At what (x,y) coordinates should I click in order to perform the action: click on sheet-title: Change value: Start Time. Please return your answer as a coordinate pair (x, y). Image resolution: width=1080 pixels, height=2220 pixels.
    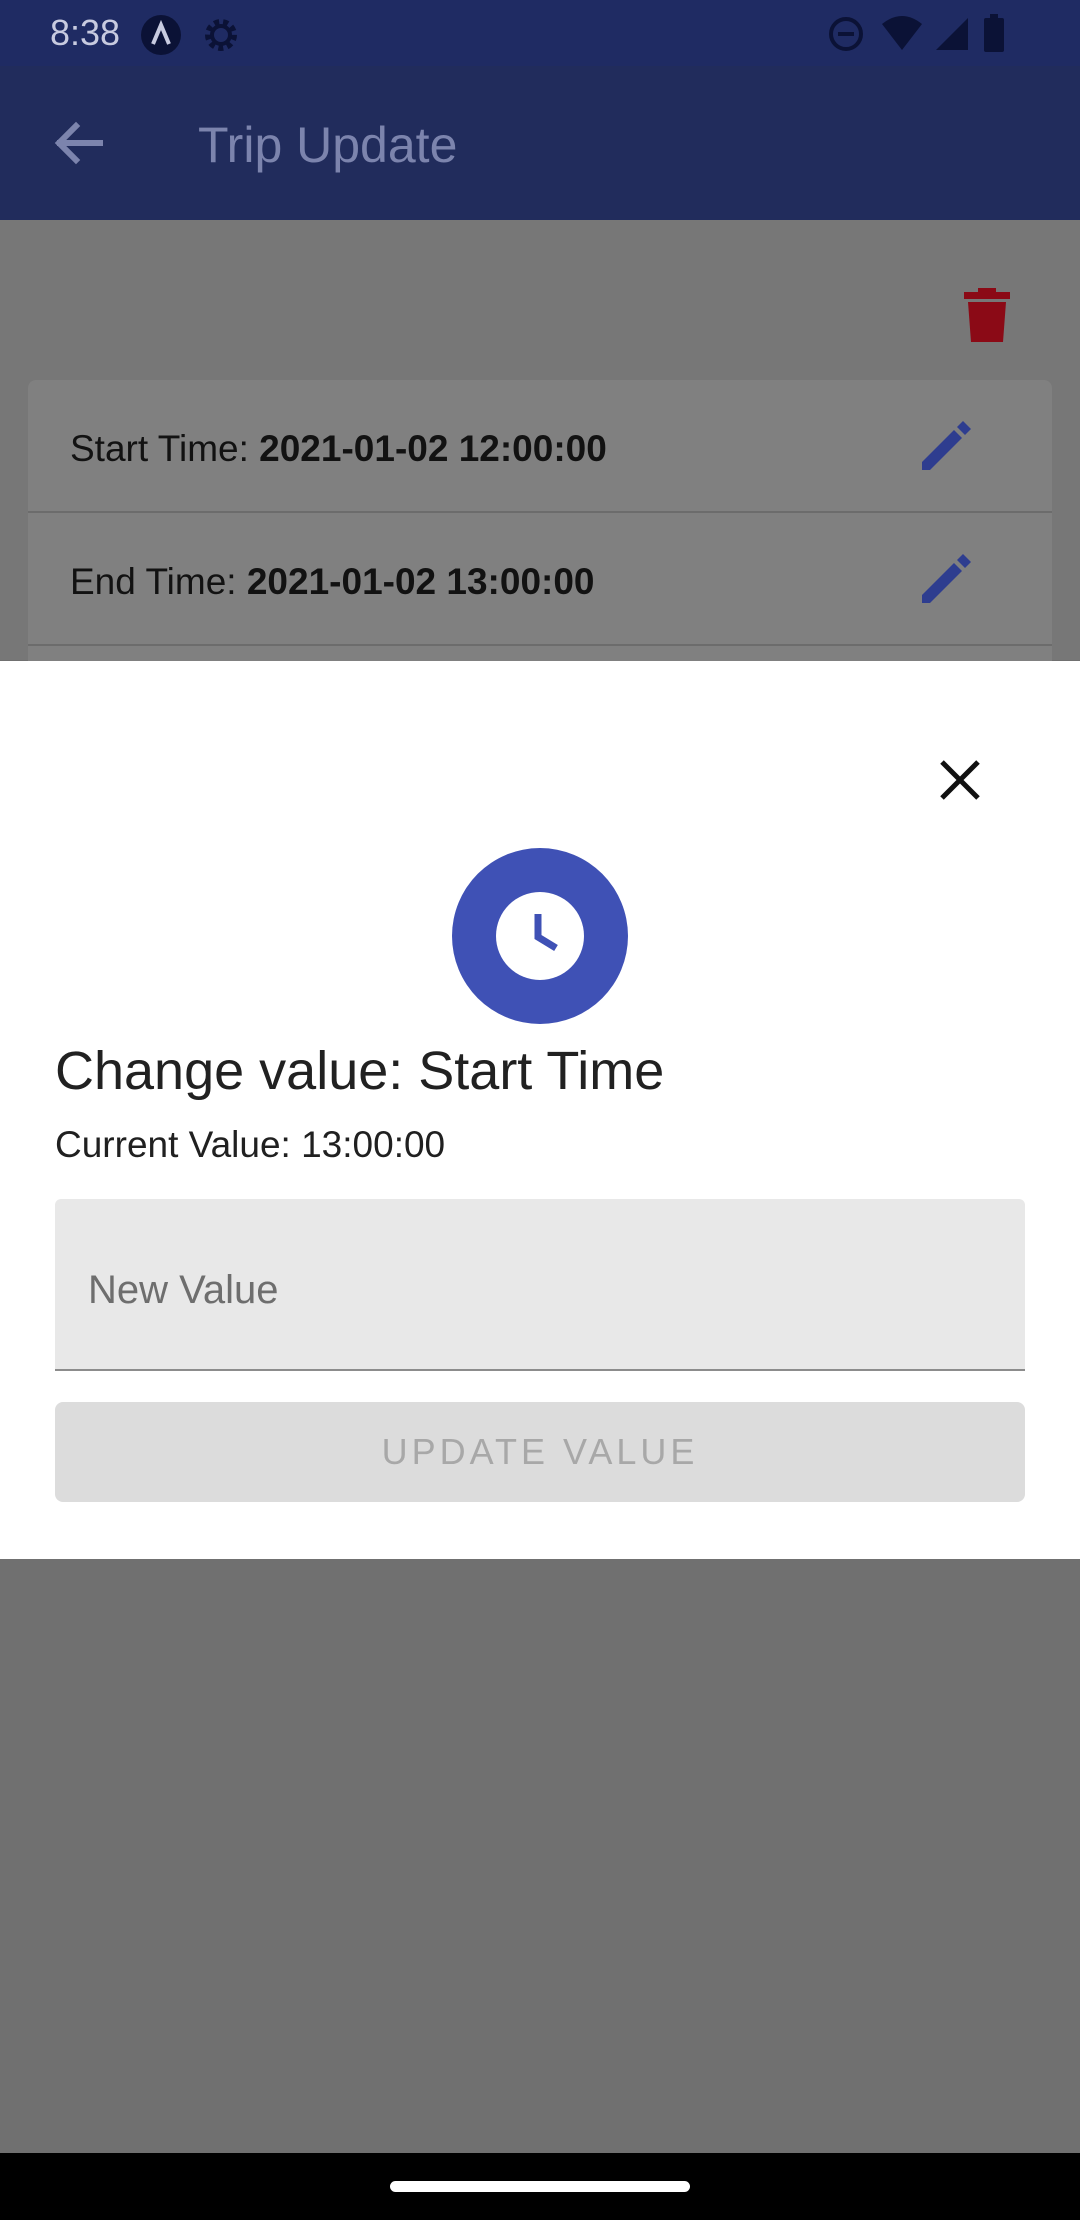
    Looking at the image, I should click on (360, 1071).